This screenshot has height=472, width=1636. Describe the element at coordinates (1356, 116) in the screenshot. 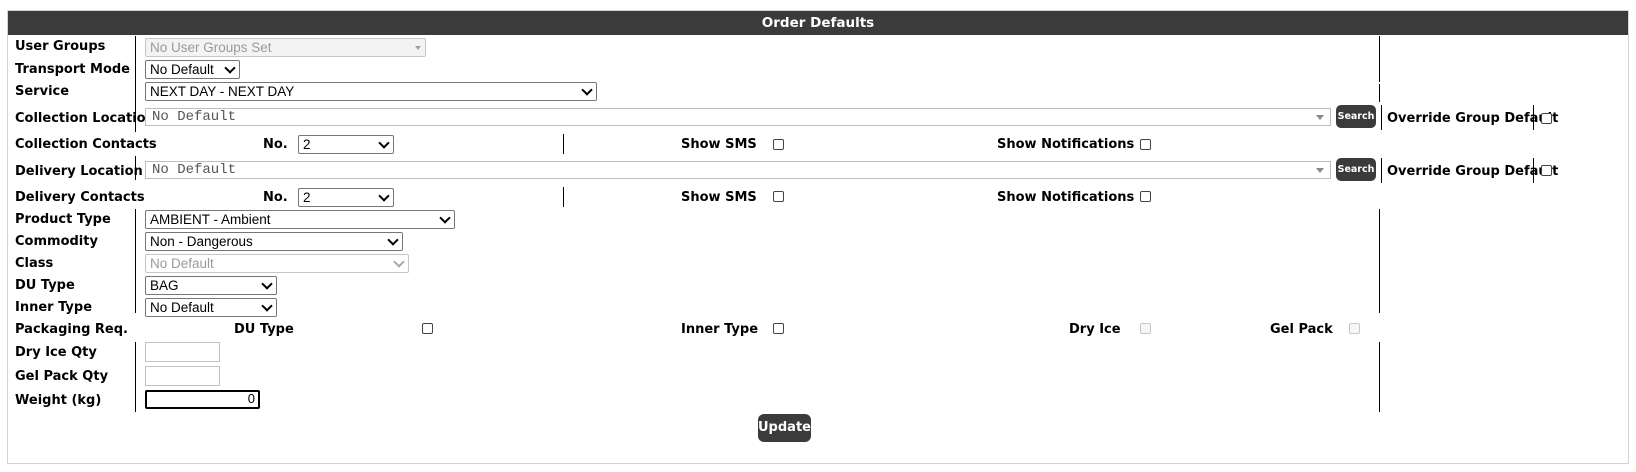

I see `collection-search-button: Search` at that location.